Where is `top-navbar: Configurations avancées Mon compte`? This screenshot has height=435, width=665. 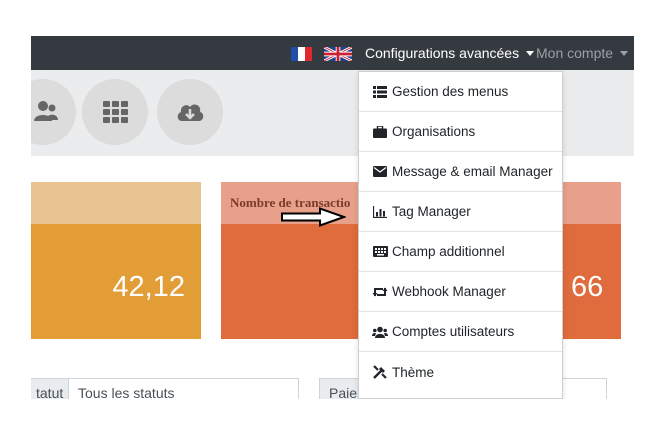 top-navbar: Configurations avancées Mon compte is located at coordinates (332, 53).